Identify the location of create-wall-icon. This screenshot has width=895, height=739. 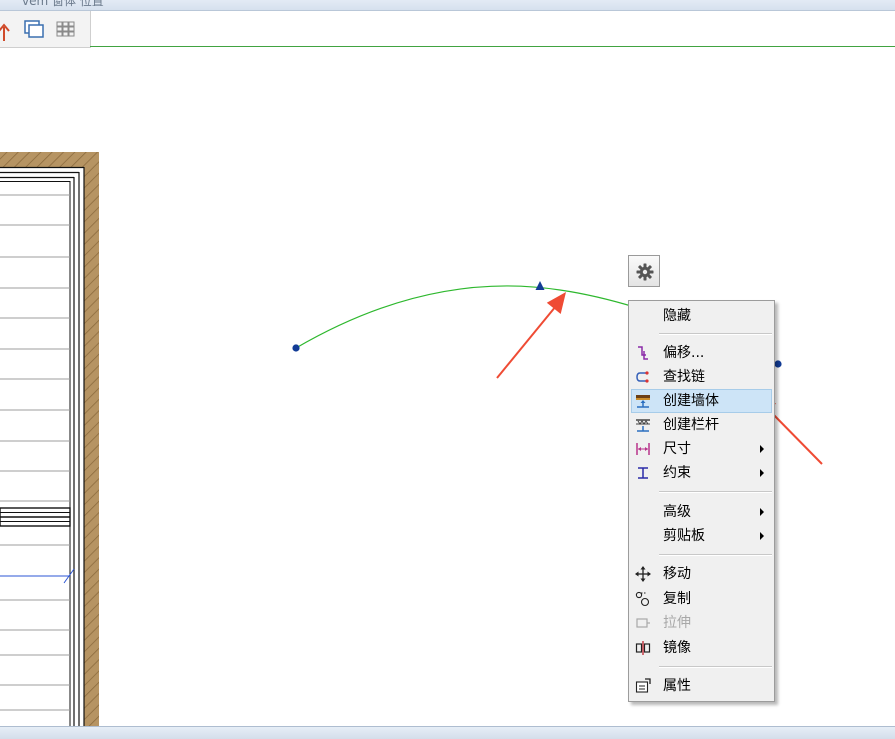
(643, 401).